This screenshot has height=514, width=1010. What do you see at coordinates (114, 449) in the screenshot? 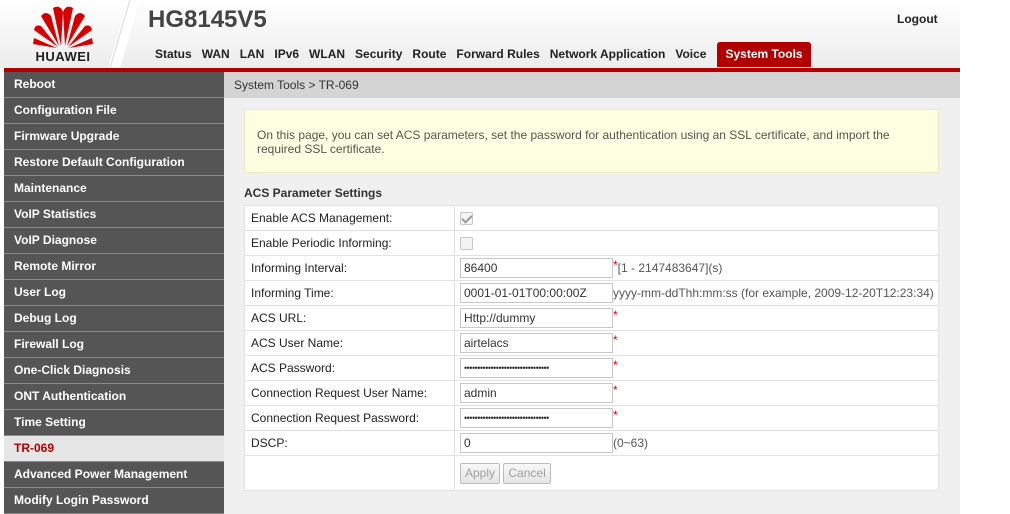
I see `sidebar-item-tr-069: TR-069` at bounding box center [114, 449].